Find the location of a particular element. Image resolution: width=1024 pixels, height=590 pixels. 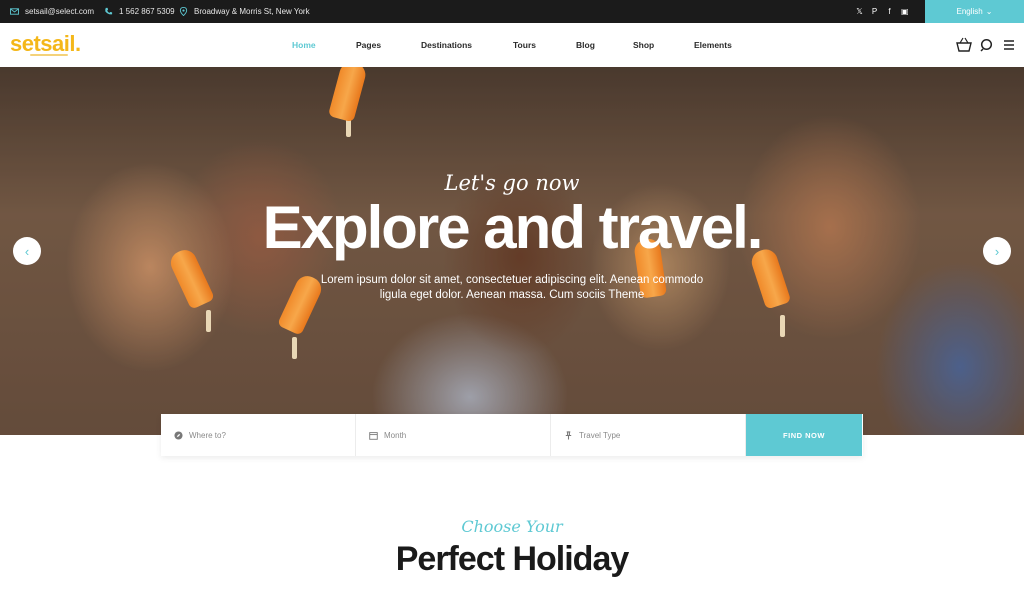

section-subtitle: Choose Your is located at coordinates (512, 526).